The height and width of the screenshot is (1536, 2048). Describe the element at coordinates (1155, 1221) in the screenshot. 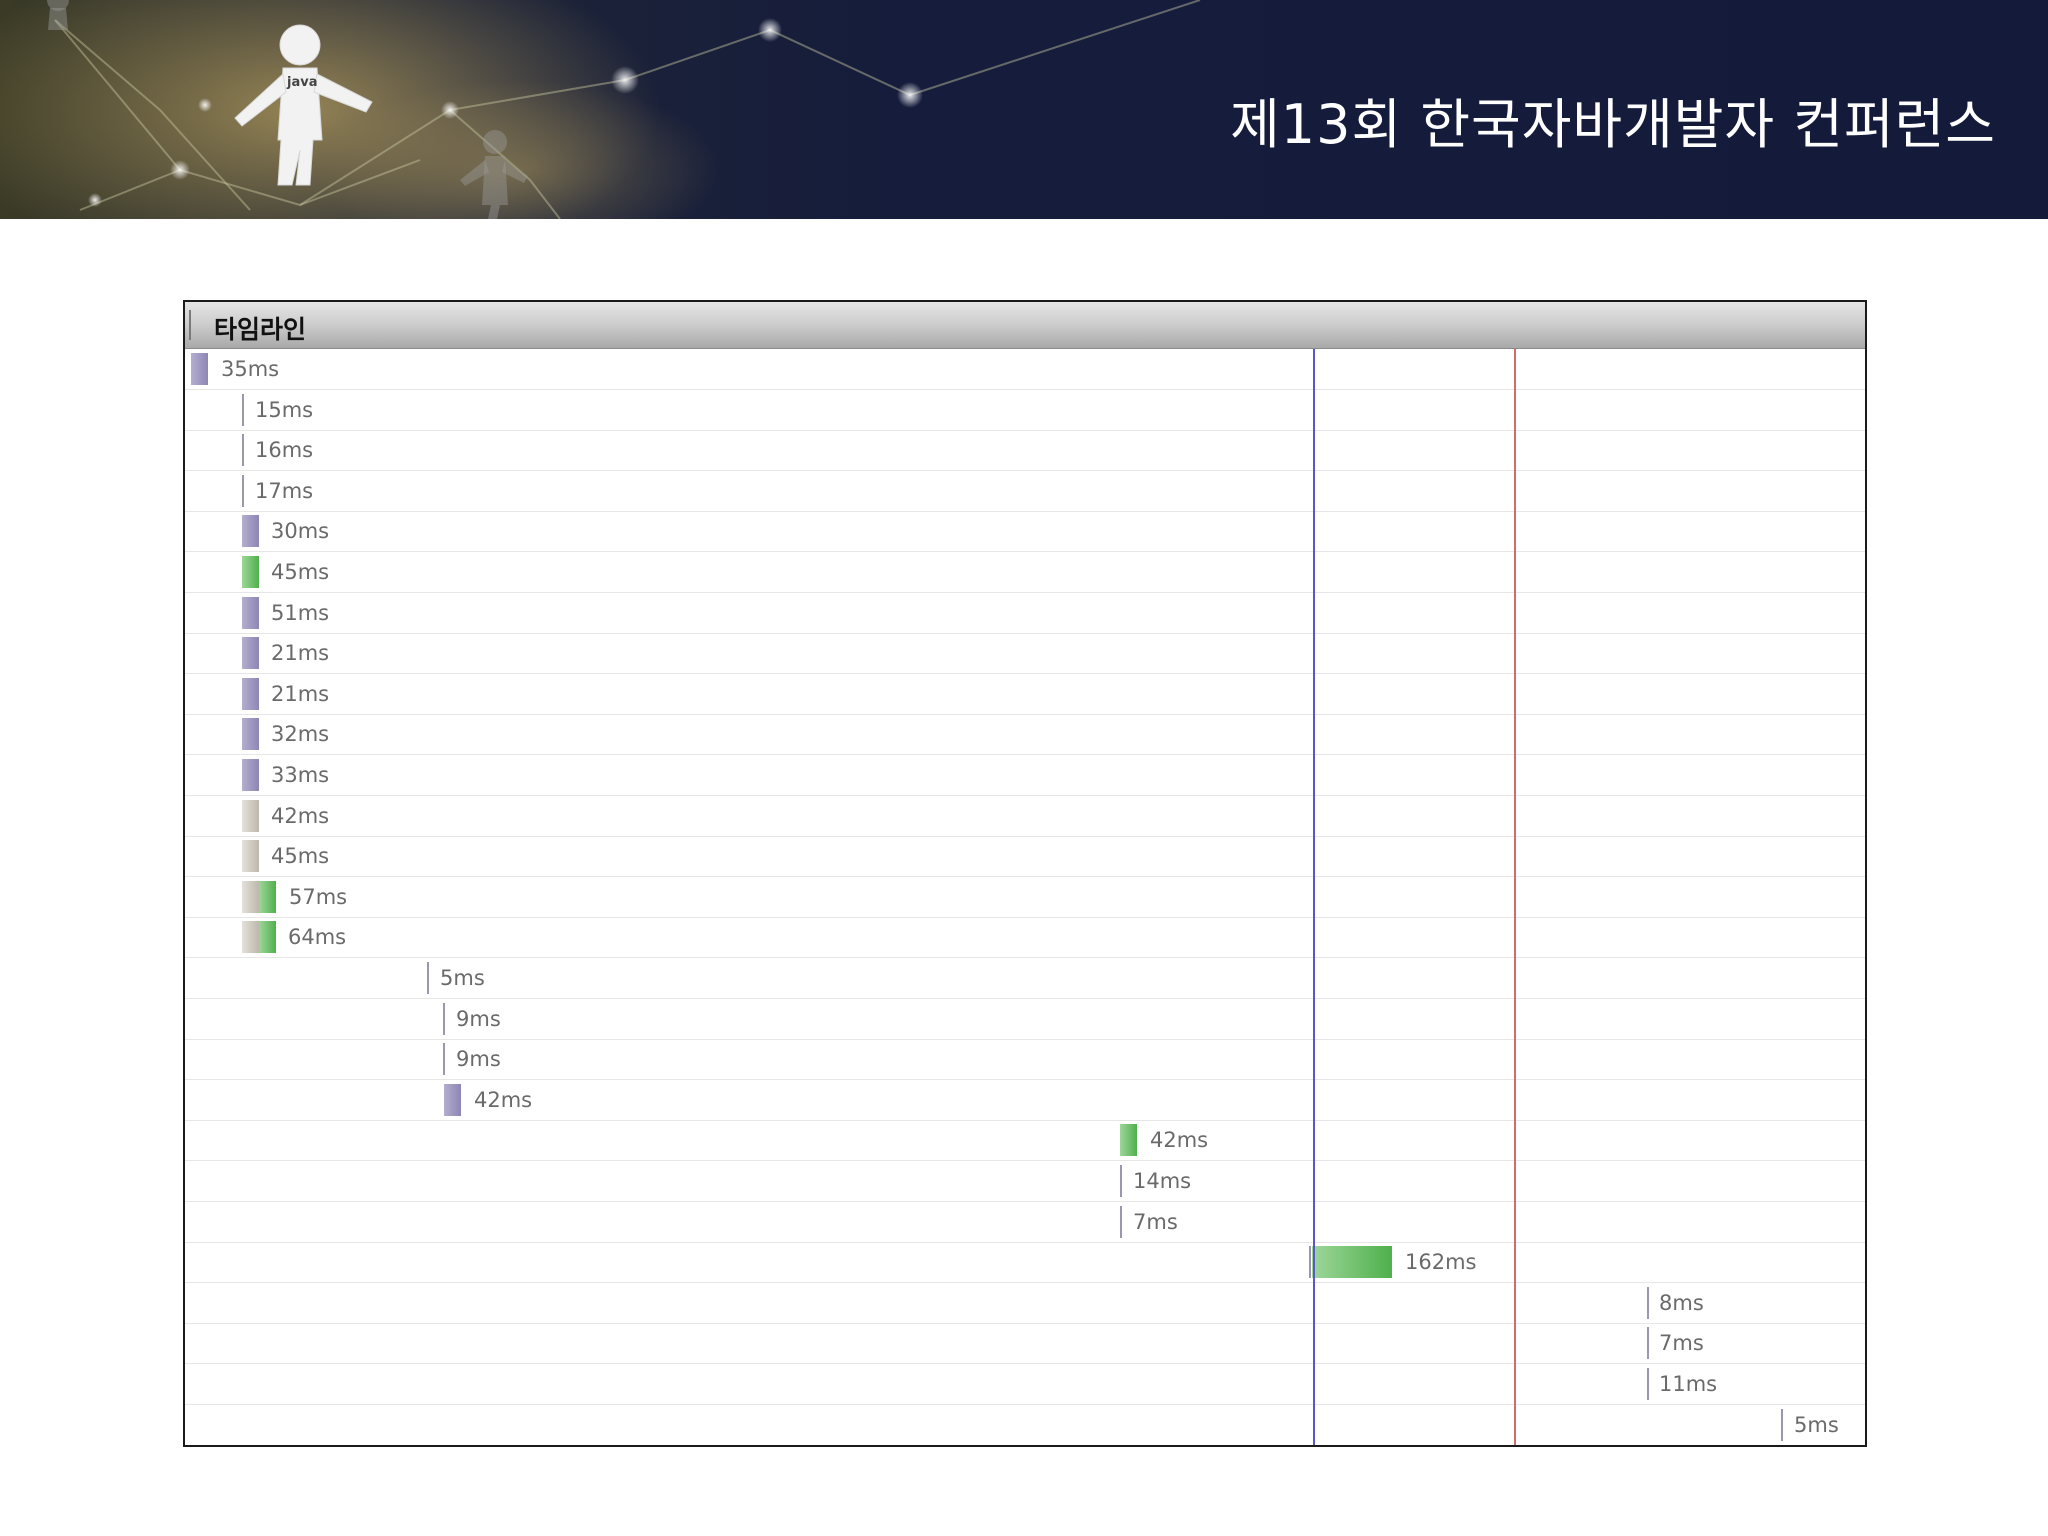

I see `duration-label: 7ms` at that location.